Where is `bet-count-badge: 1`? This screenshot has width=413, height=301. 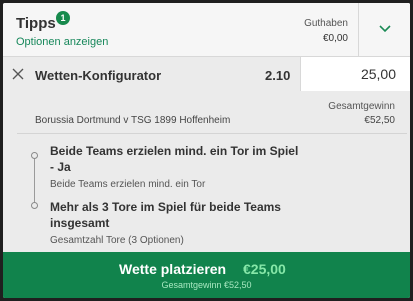 bet-count-badge: 1 is located at coordinates (63, 18).